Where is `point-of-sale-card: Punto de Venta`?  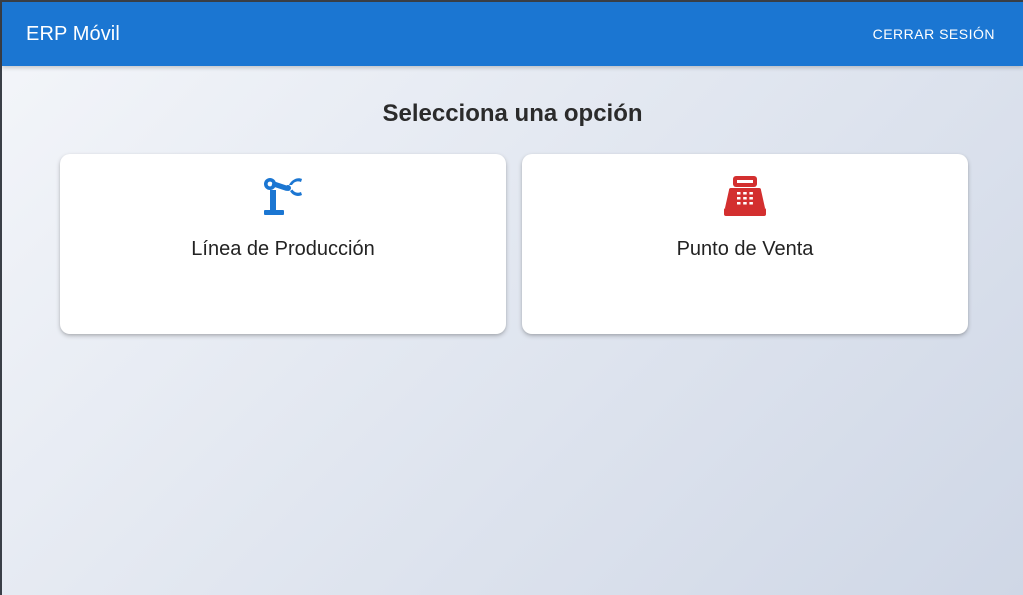
point-of-sale-card: Punto de Venta is located at coordinates (745, 244).